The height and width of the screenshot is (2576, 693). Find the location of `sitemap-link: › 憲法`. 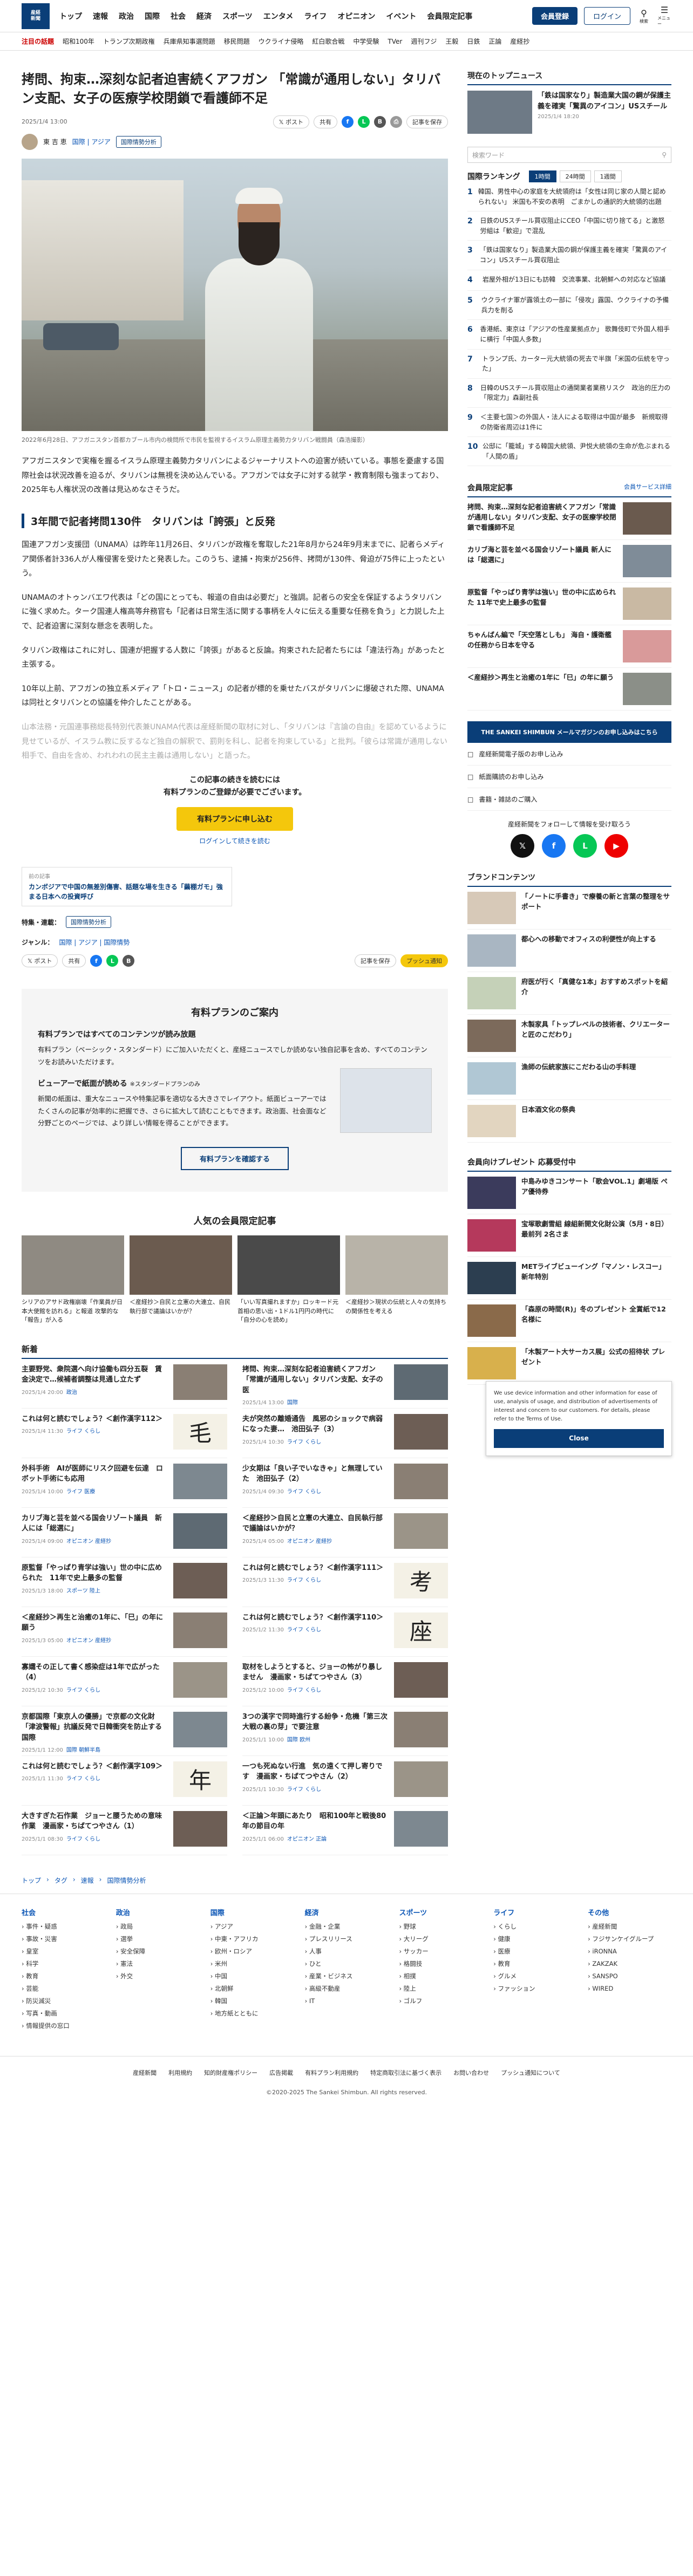

sitemap-link: › 憲法 is located at coordinates (158, 1964).